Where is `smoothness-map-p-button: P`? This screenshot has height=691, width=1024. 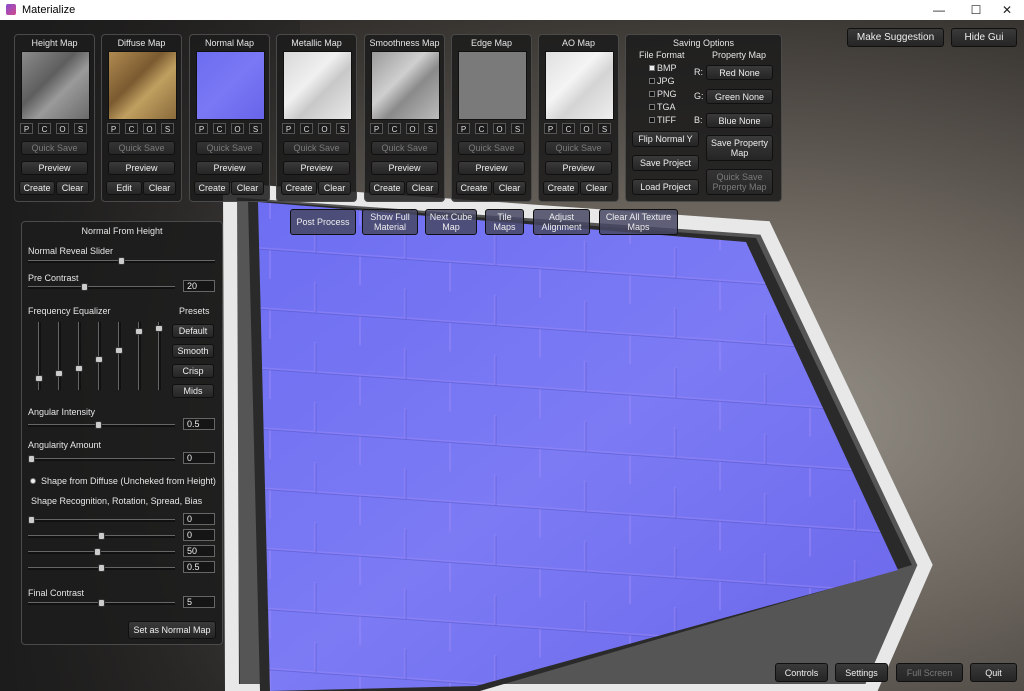 smoothness-map-p-button: P is located at coordinates (376, 128).